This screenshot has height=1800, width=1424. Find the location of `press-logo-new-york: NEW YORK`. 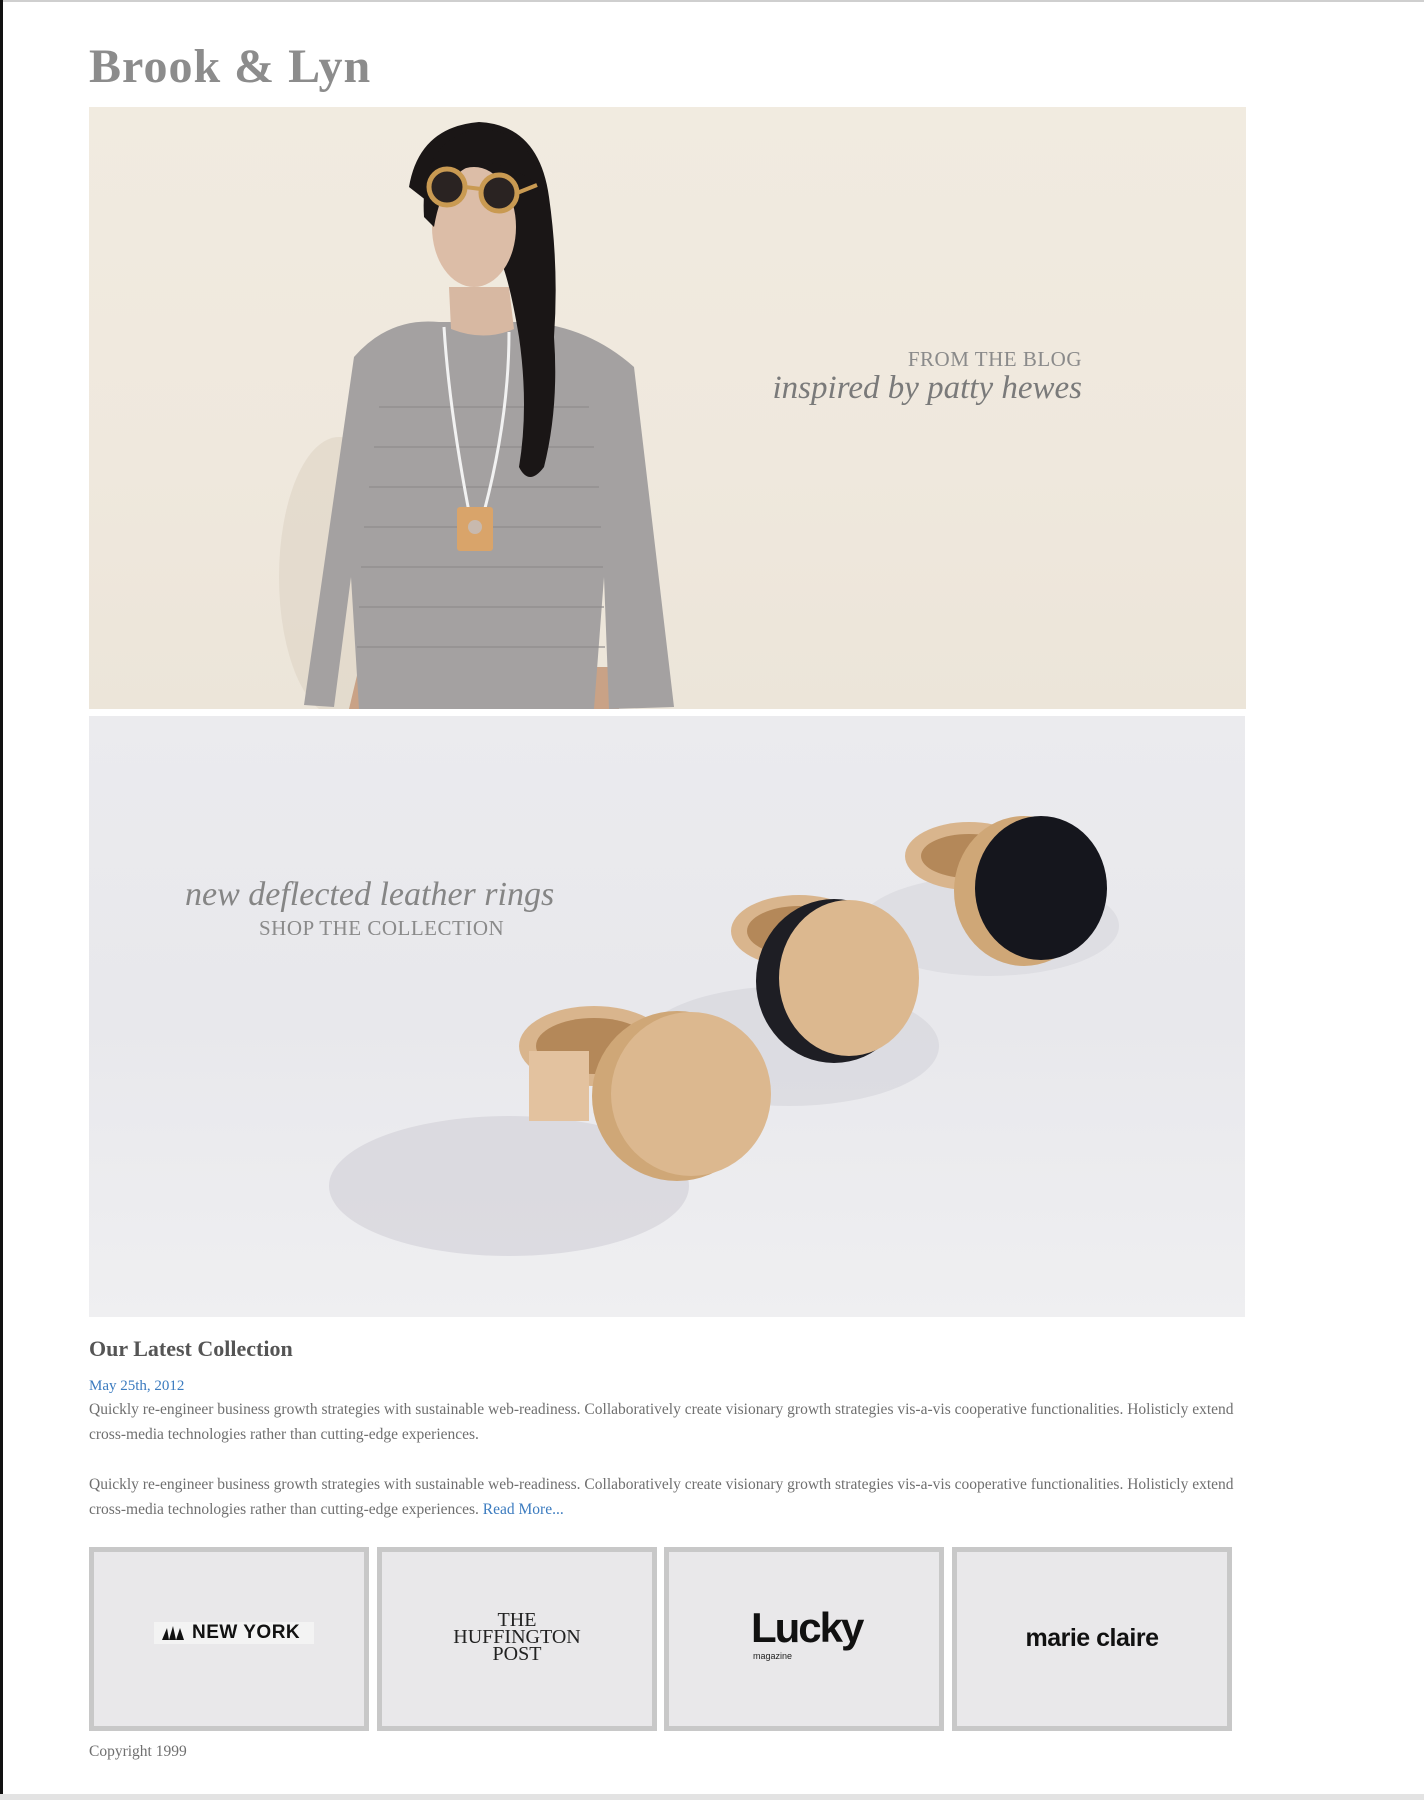

press-logo-new-york: NEW YORK is located at coordinates (229, 1639).